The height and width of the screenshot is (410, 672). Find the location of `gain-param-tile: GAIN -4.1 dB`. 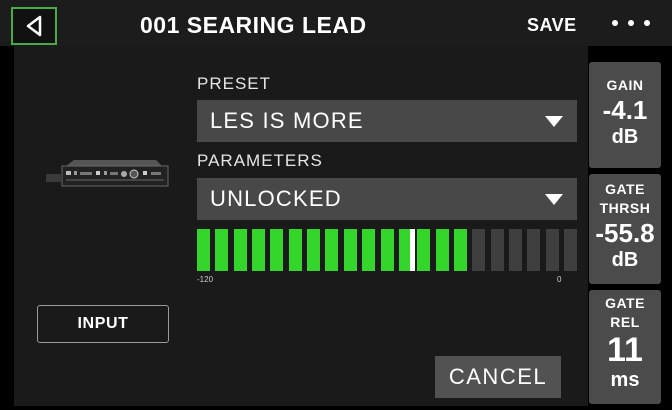

gain-param-tile: GAIN -4.1 dB is located at coordinates (625, 115).